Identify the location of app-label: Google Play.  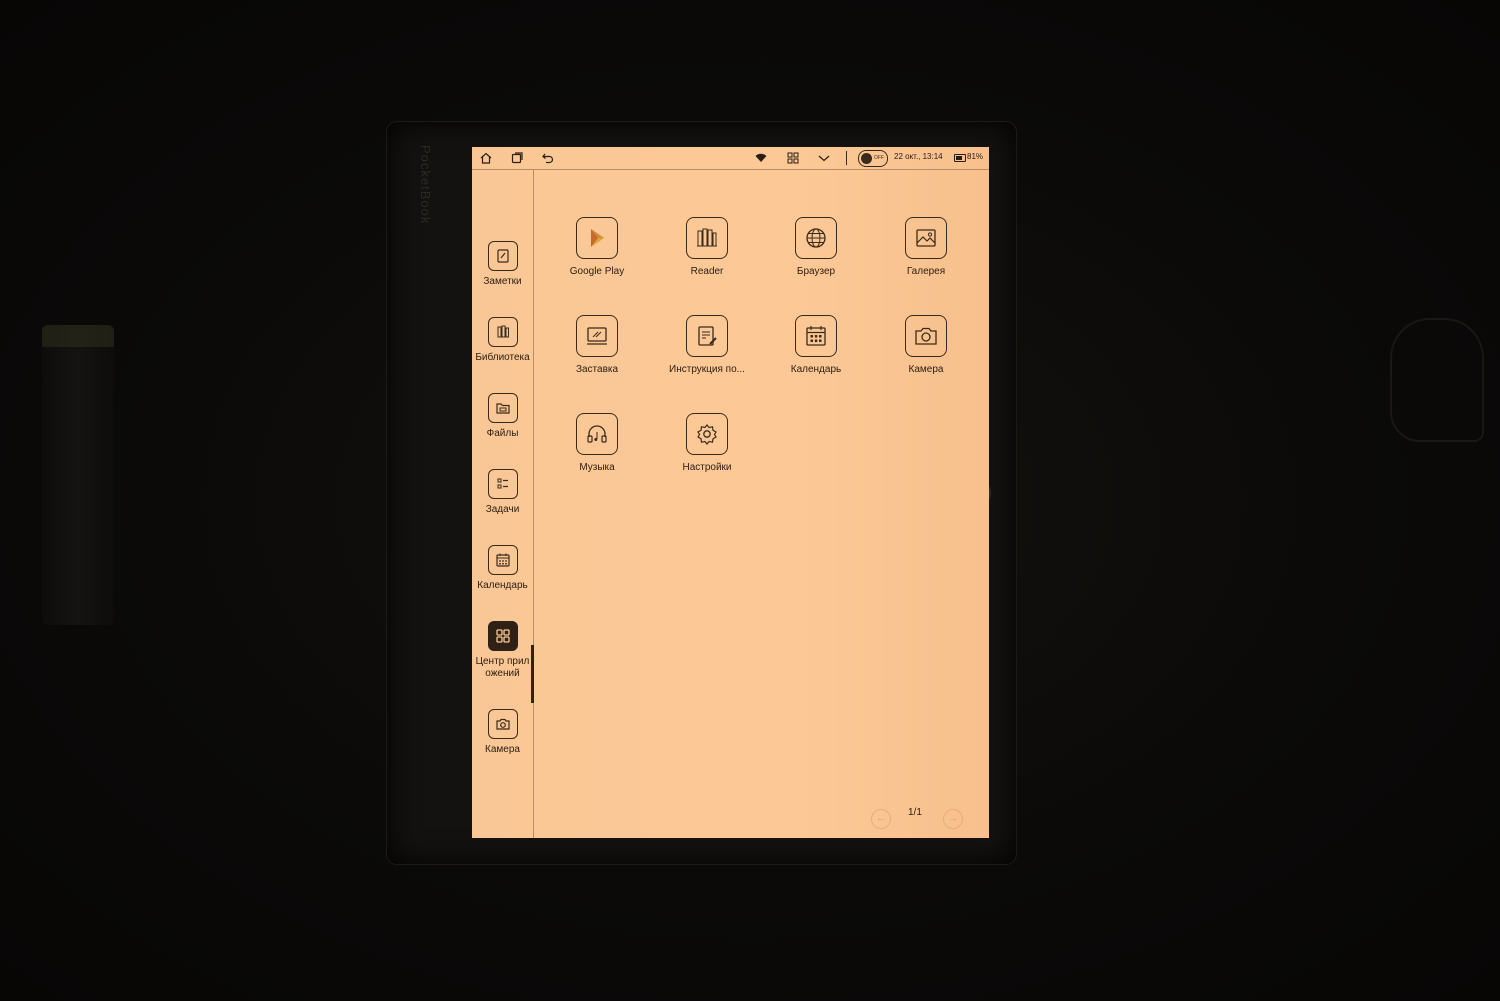
(597, 271).